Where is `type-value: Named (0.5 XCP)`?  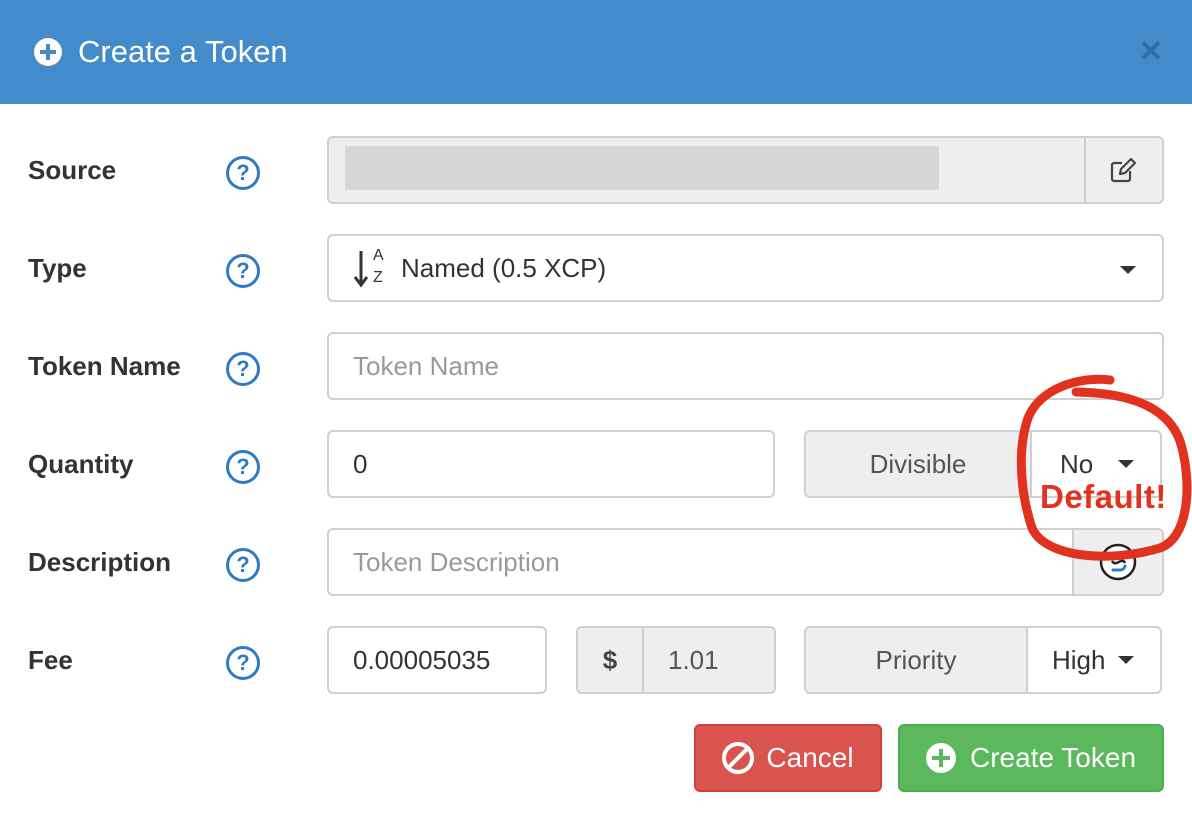
type-value: Named (0.5 XCP) is located at coordinates (504, 267).